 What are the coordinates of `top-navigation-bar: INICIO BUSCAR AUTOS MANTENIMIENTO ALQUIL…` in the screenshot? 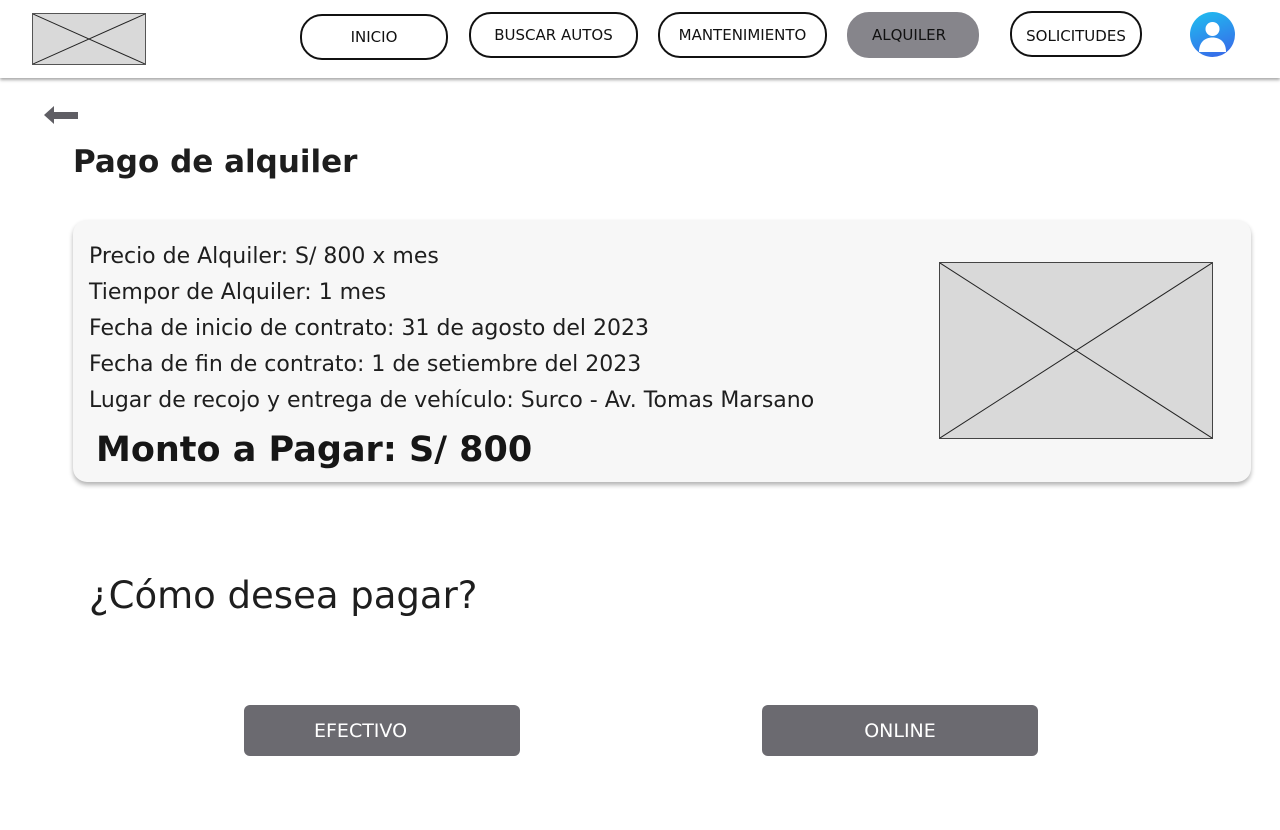 It's located at (640, 39).